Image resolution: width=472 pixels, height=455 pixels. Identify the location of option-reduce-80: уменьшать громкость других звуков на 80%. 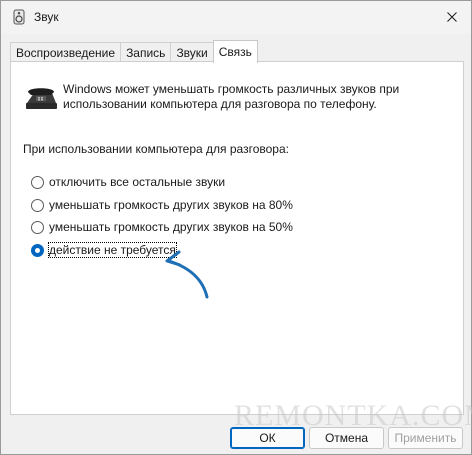
(162, 205).